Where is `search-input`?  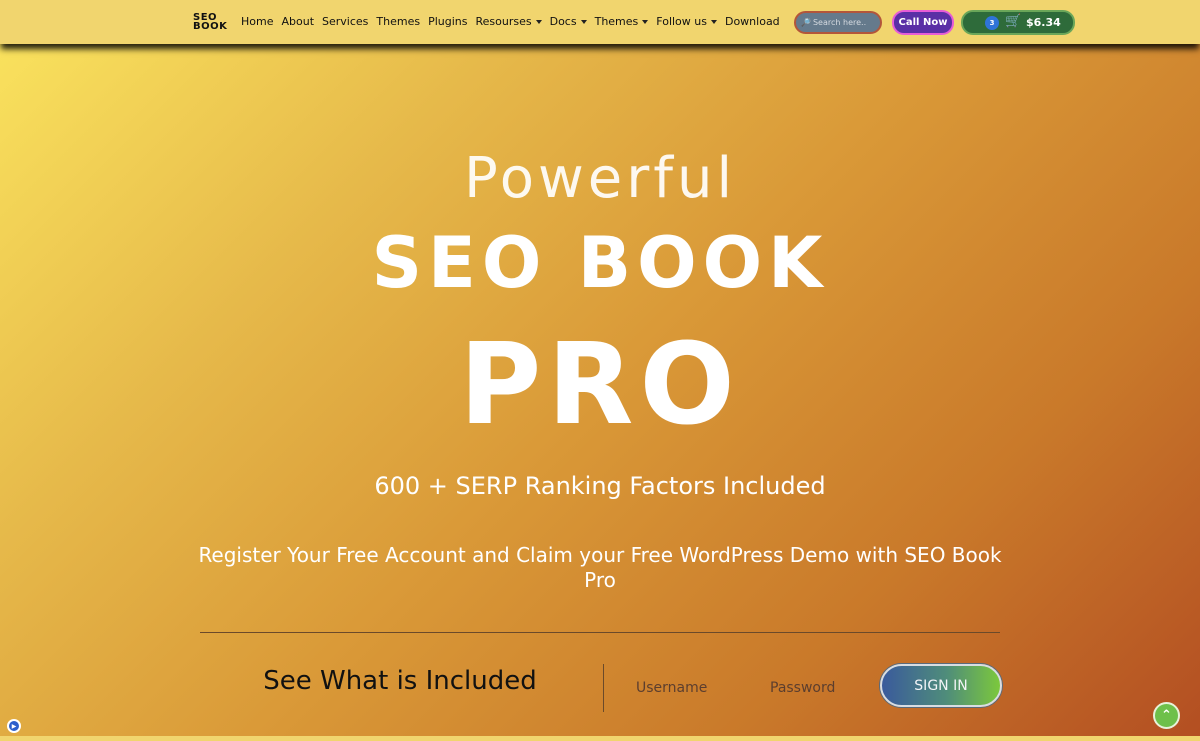 search-input is located at coordinates (846, 22).